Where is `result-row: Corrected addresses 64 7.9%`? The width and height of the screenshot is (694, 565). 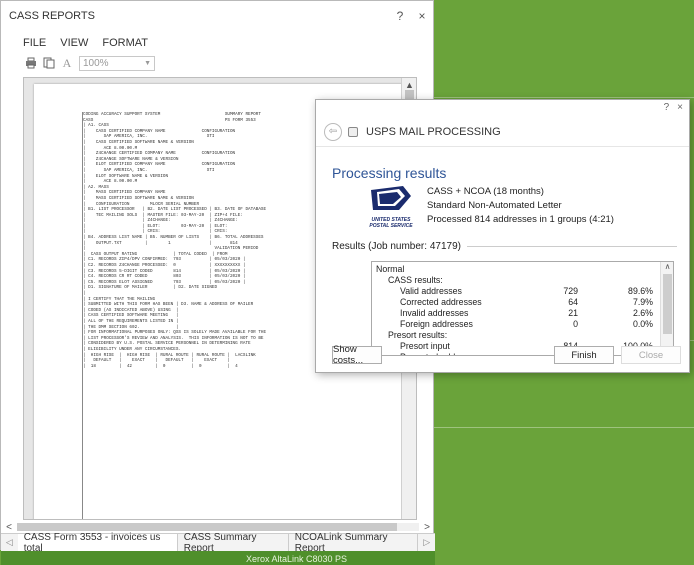 result-row: Corrected addresses 64 7.9% is located at coordinates (522, 302).